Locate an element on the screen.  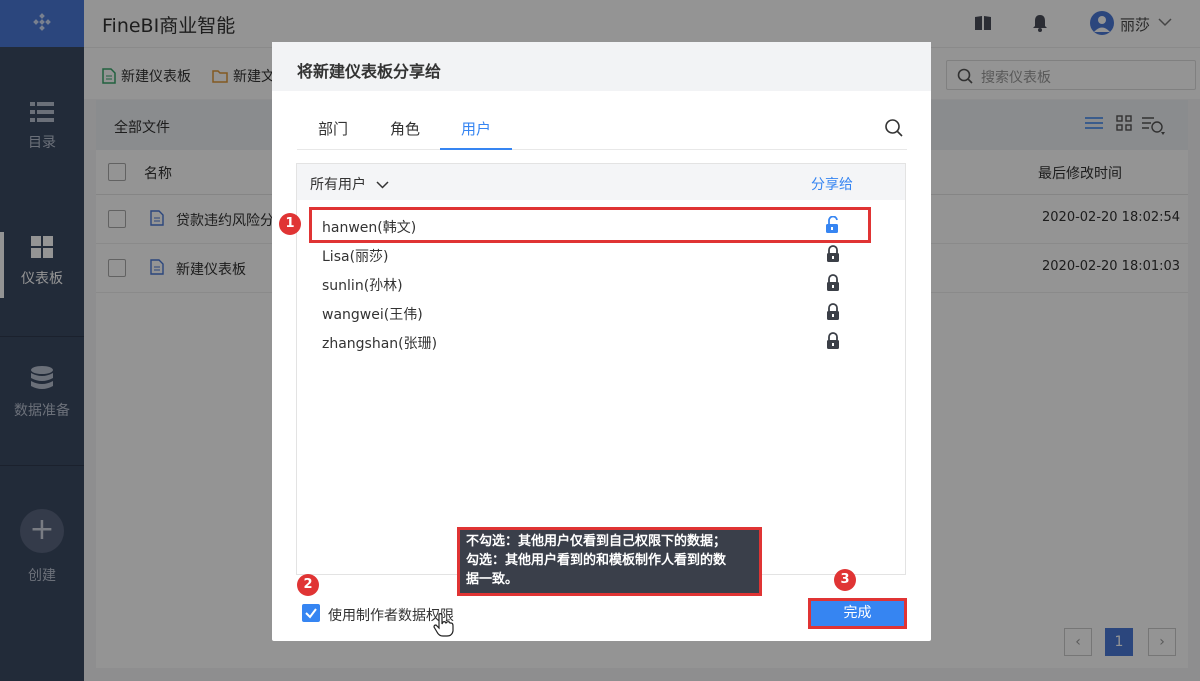
done-button: 完成 is located at coordinates (857, 613).